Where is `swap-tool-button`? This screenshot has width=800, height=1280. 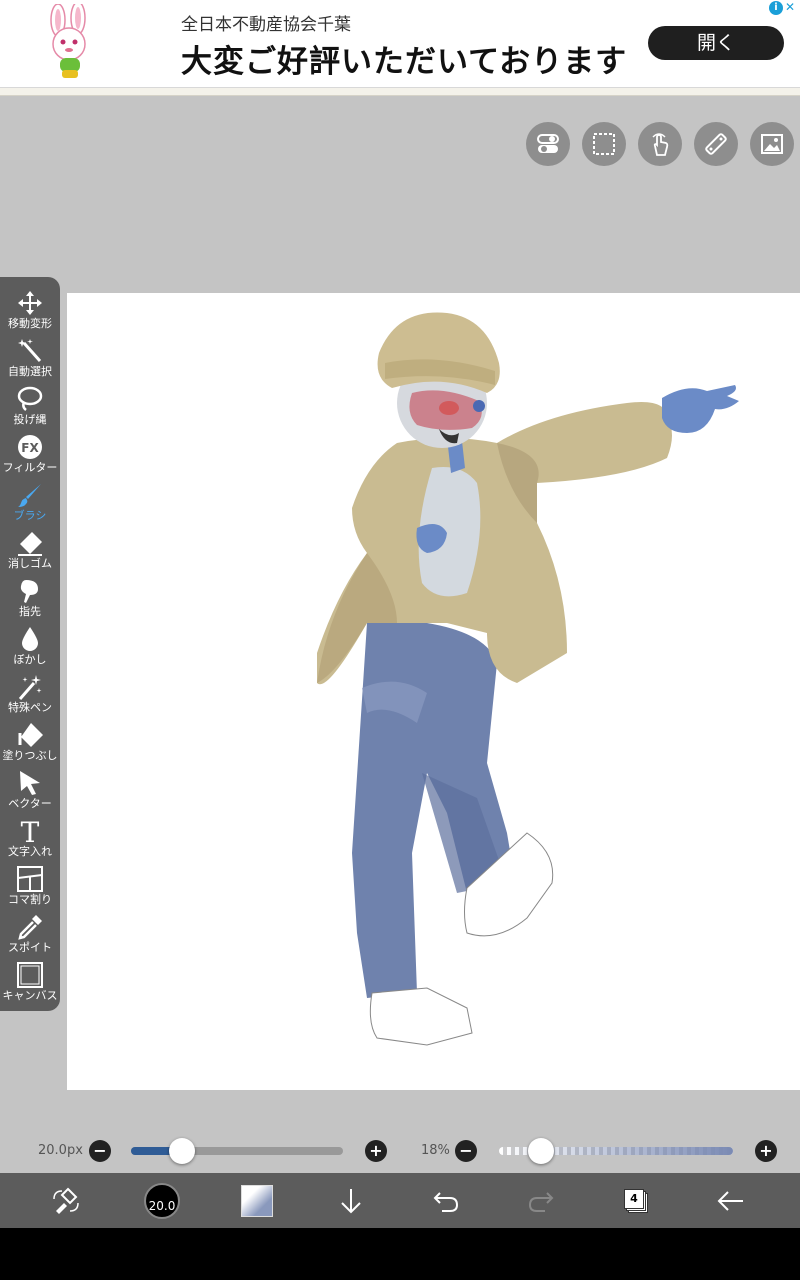
swap-tool-button is located at coordinates (66, 1200).